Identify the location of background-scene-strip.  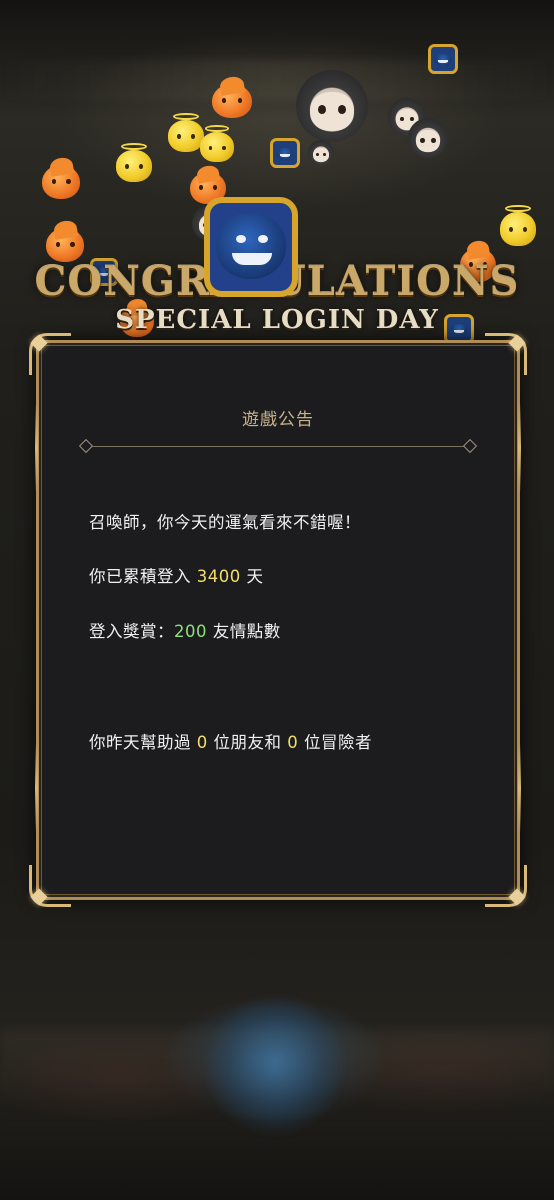
(277, 80).